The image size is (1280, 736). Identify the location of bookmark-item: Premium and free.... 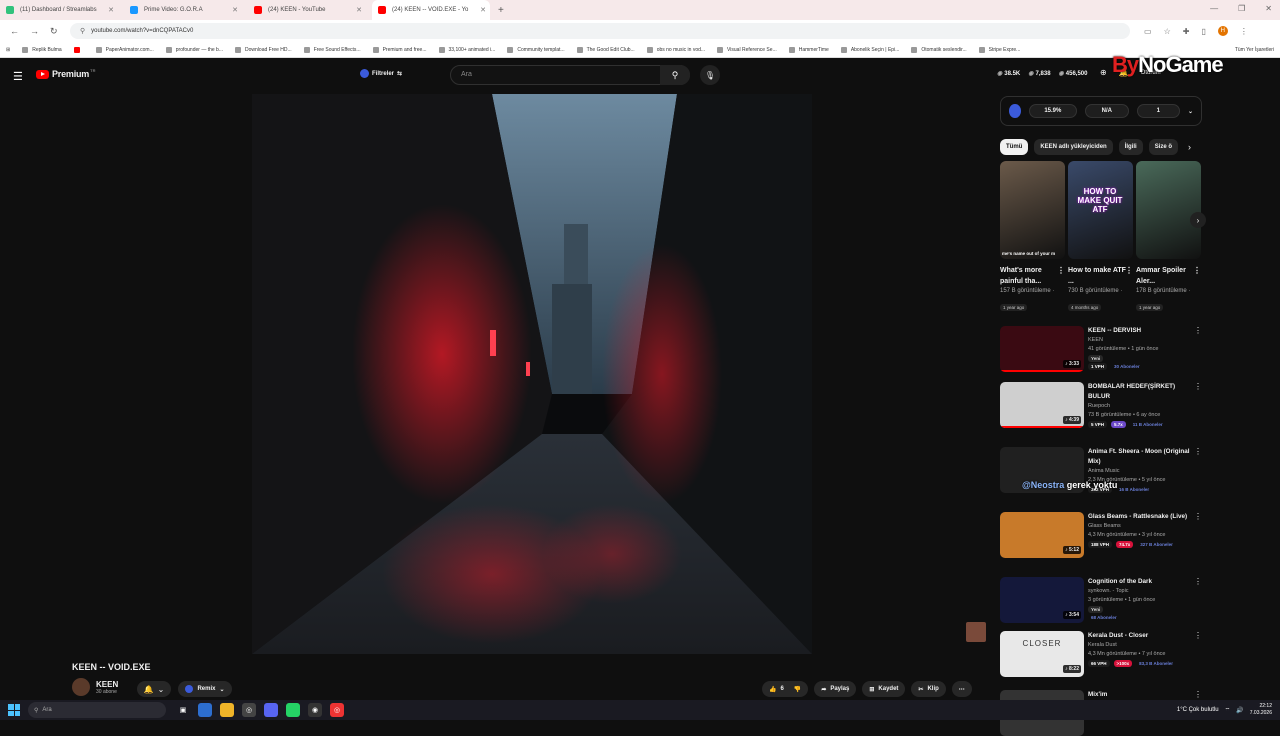
(399, 49).